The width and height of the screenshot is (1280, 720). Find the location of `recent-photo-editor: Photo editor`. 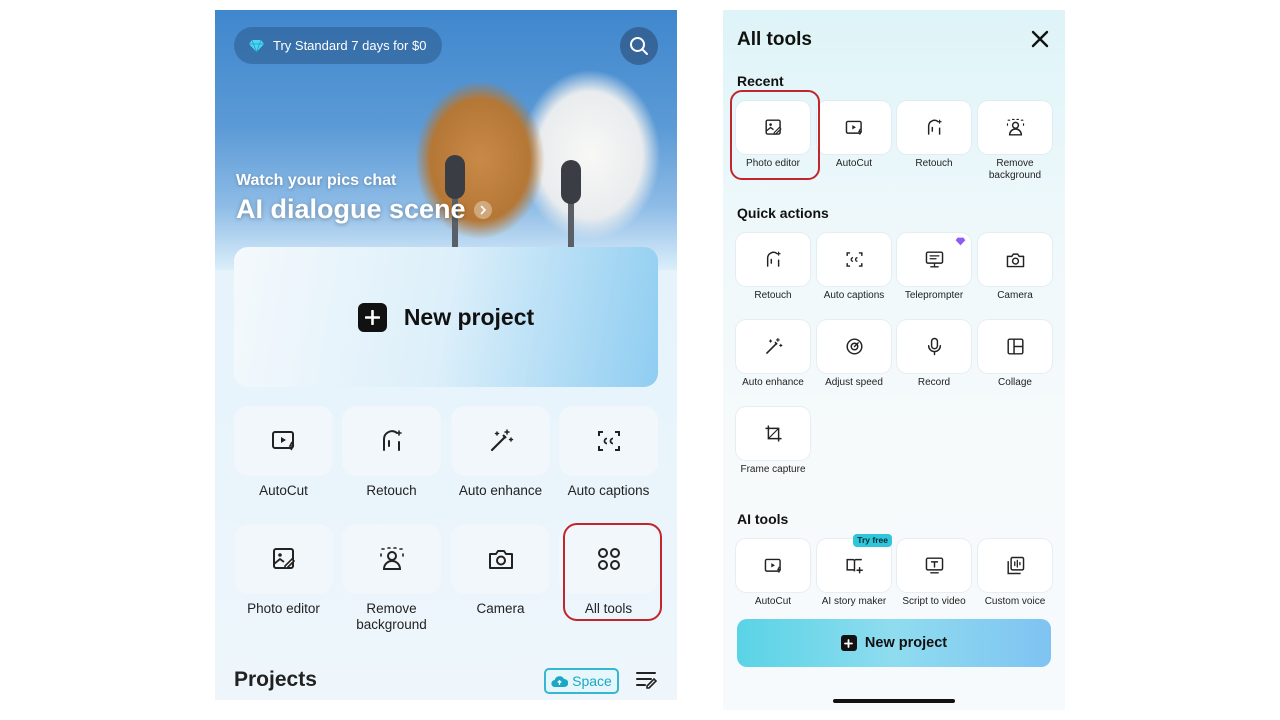

recent-photo-editor: Photo editor is located at coordinates (773, 135).